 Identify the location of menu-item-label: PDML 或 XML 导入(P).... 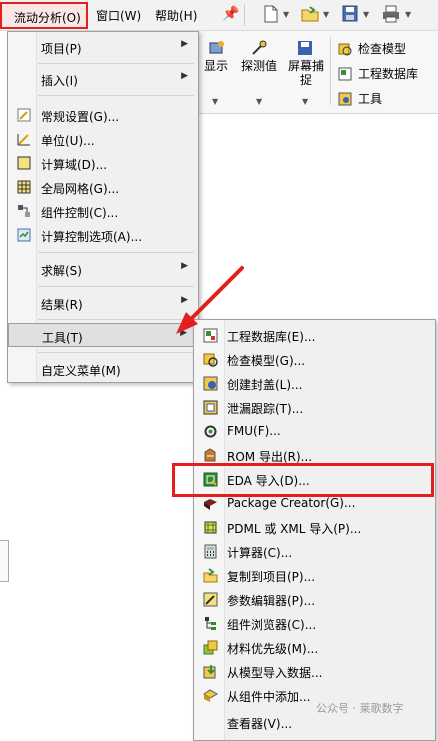
(294, 529).